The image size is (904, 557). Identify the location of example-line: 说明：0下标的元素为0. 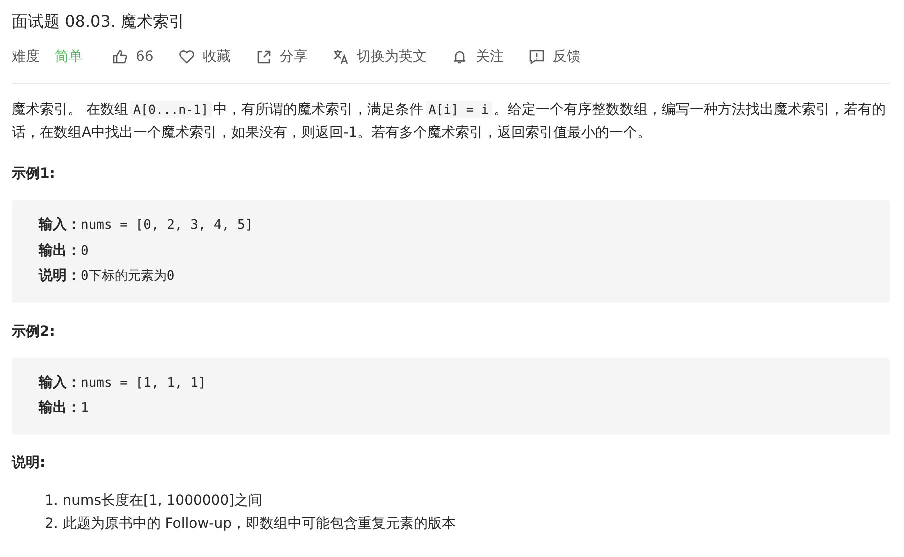
(107, 276).